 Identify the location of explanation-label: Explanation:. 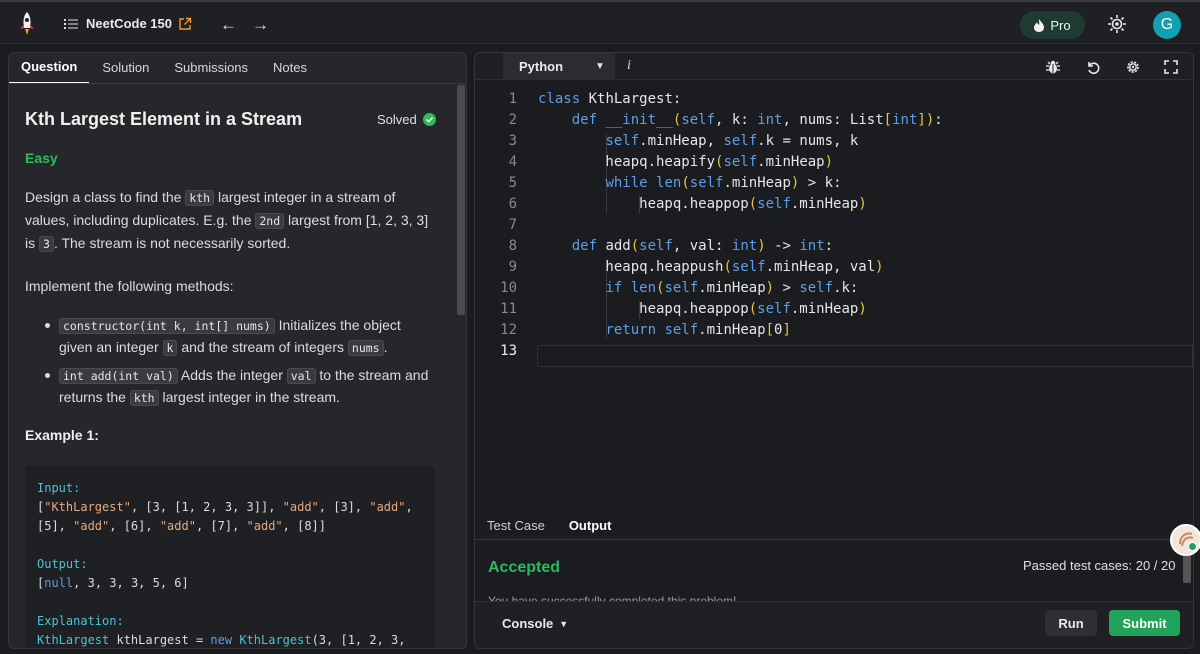
(80, 621).